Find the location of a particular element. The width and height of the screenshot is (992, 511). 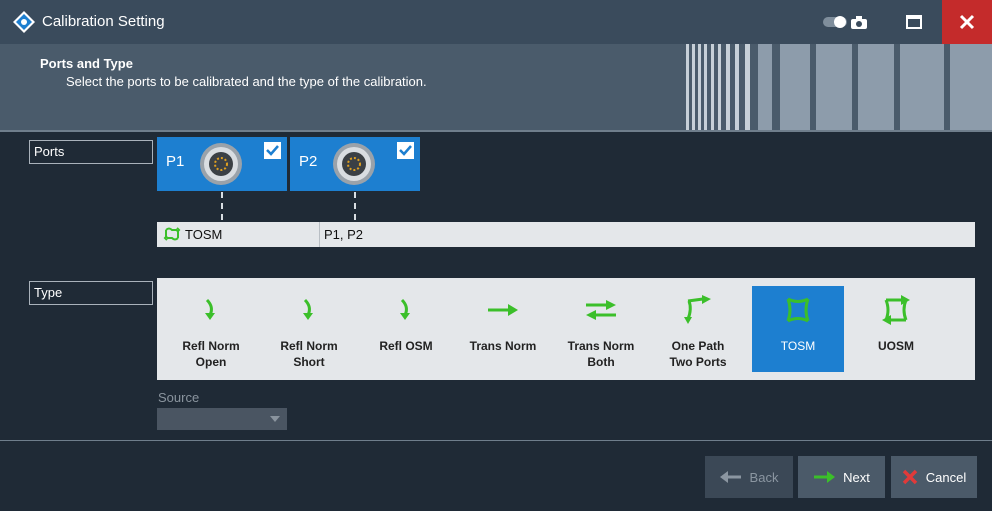

type-option-uosm: UOSM is located at coordinates (896, 329).